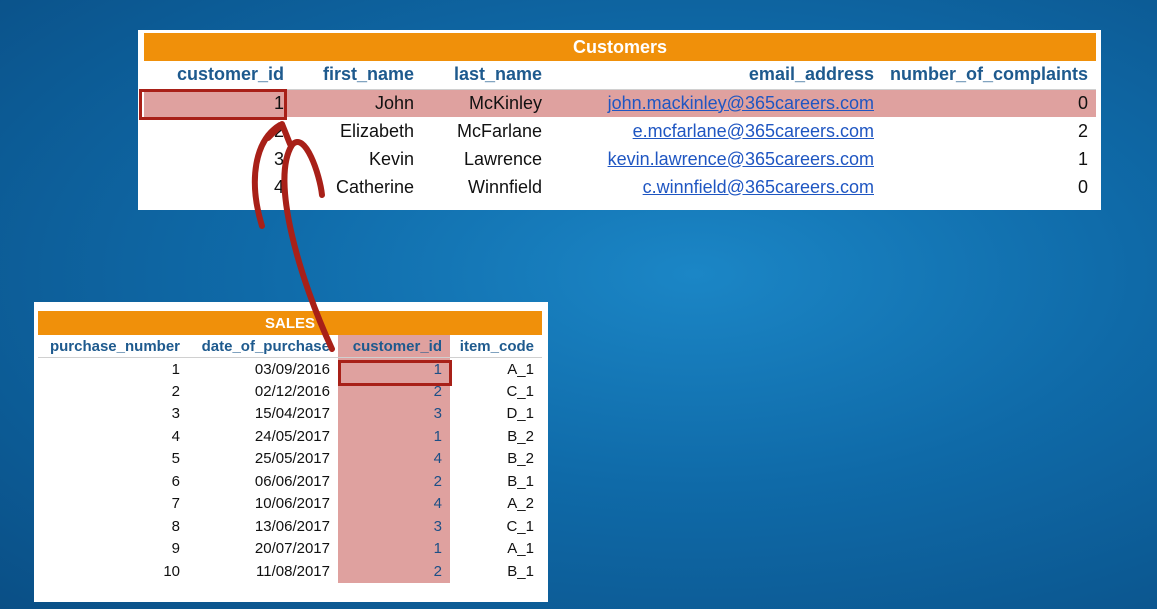 Image resolution: width=1157 pixels, height=609 pixels. I want to click on cell-date-of-purchase: 13/06/2017, so click(292, 526).